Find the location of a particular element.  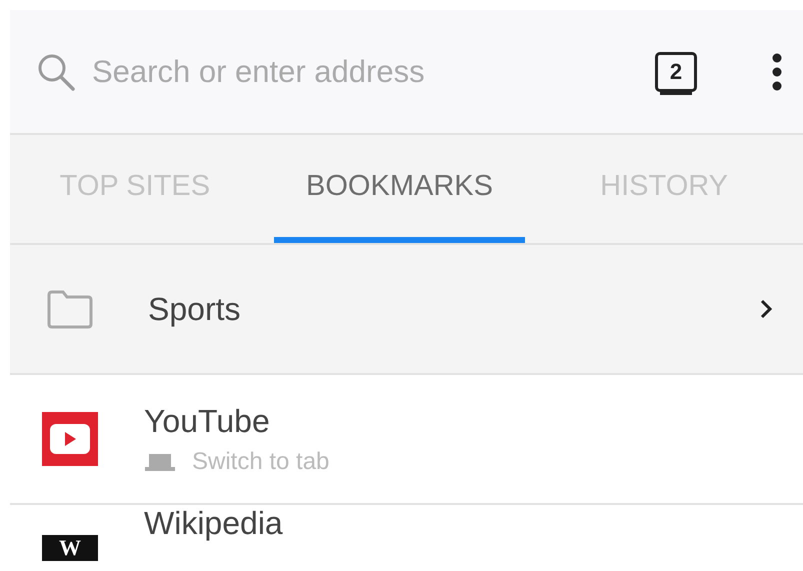

laptop-icon is located at coordinates (160, 462).